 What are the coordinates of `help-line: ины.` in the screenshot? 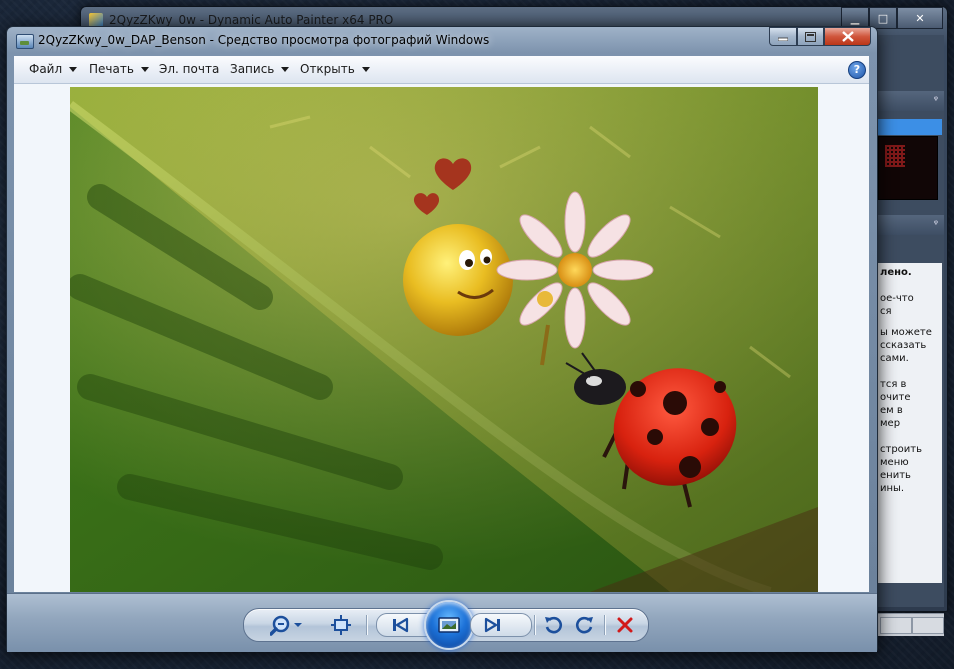 It's located at (892, 488).